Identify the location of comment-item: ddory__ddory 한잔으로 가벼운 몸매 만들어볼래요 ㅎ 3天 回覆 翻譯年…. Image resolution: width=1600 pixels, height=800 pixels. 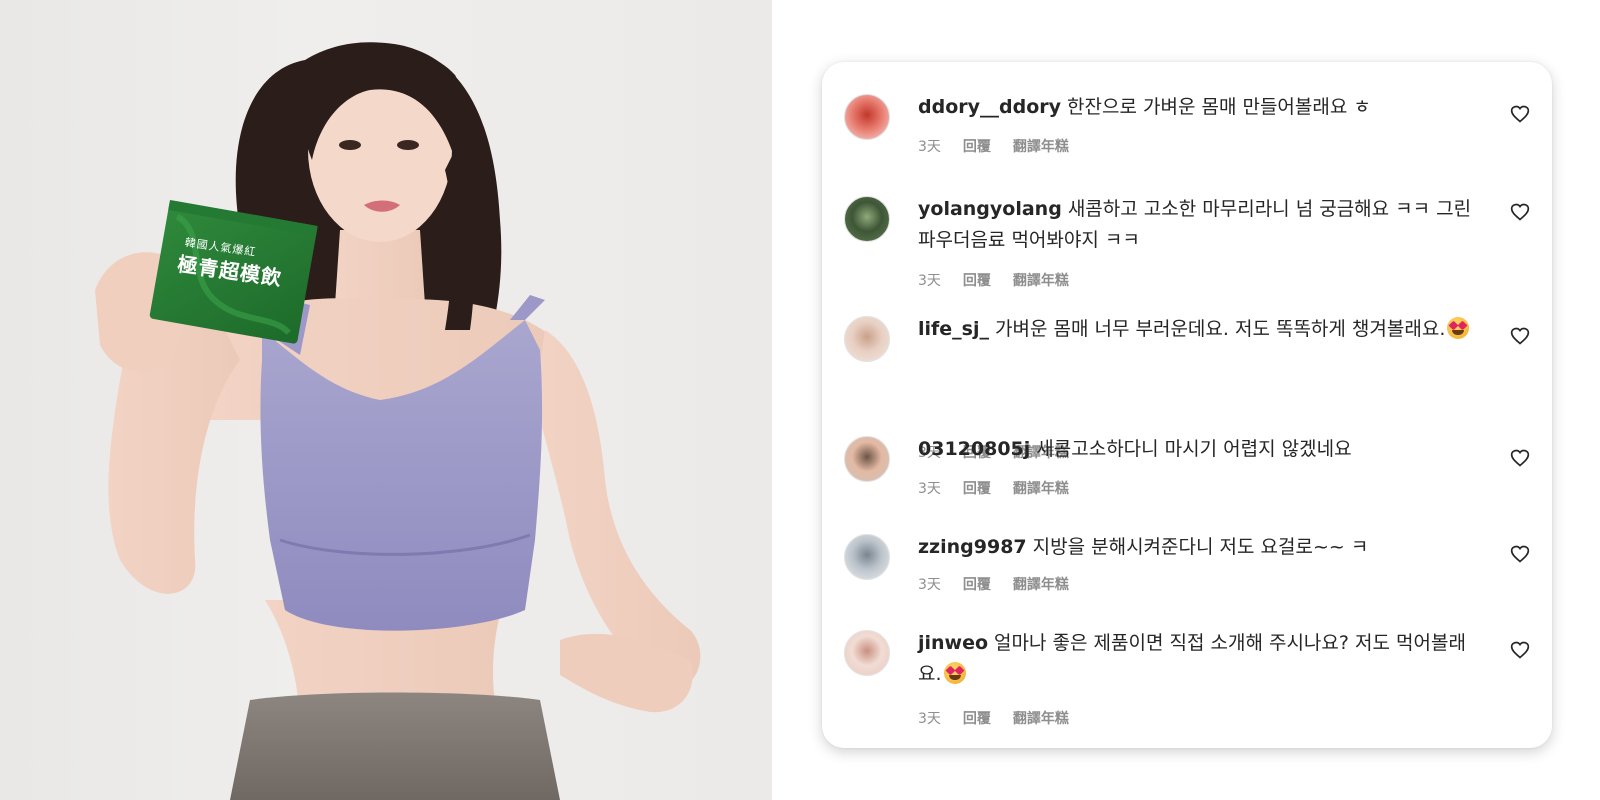
(1187, 147).